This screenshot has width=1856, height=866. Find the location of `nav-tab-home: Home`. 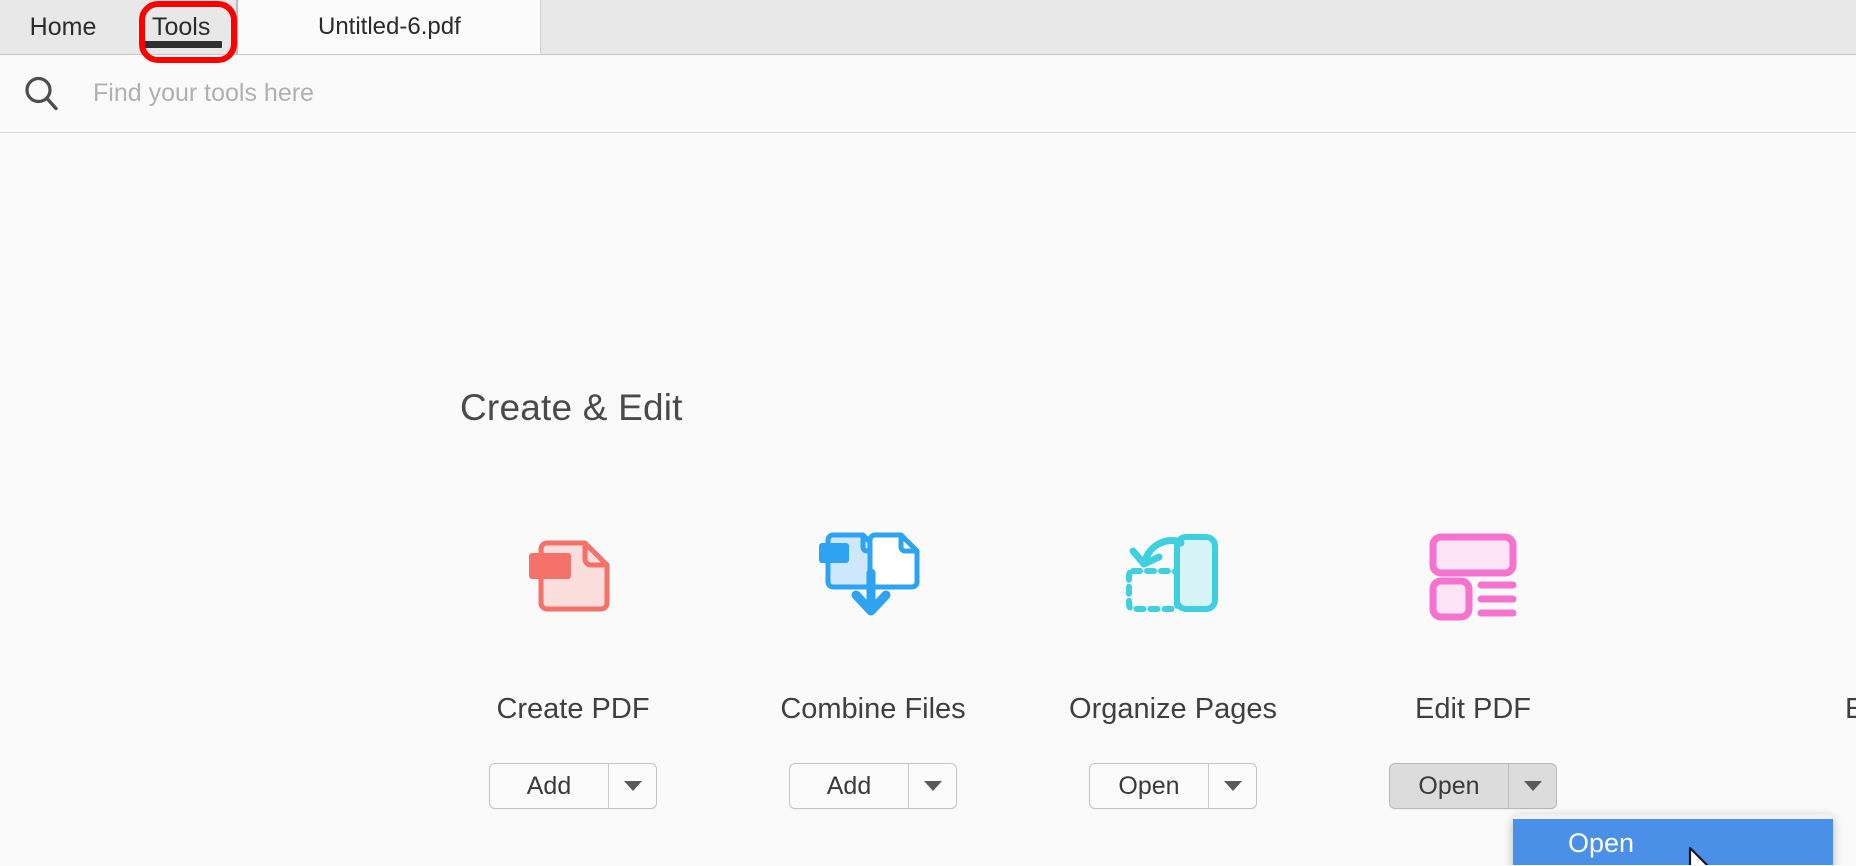

nav-tab-home: Home is located at coordinates (63, 27).